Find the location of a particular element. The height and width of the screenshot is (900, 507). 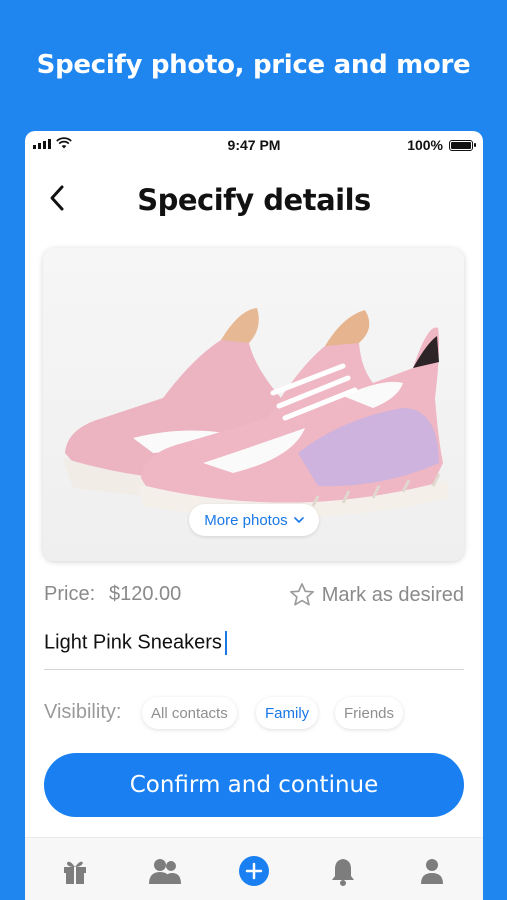

bell-icon is located at coordinates (343, 872).